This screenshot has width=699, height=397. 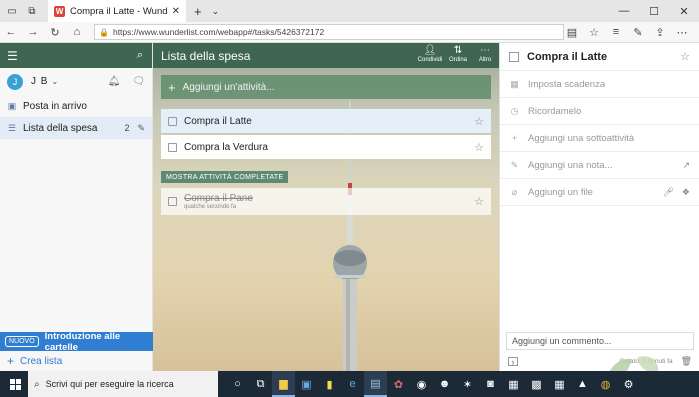 I want to click on add-note-row: ✎ Aggiungi una nota... ↗, so click(x=599, y=165).